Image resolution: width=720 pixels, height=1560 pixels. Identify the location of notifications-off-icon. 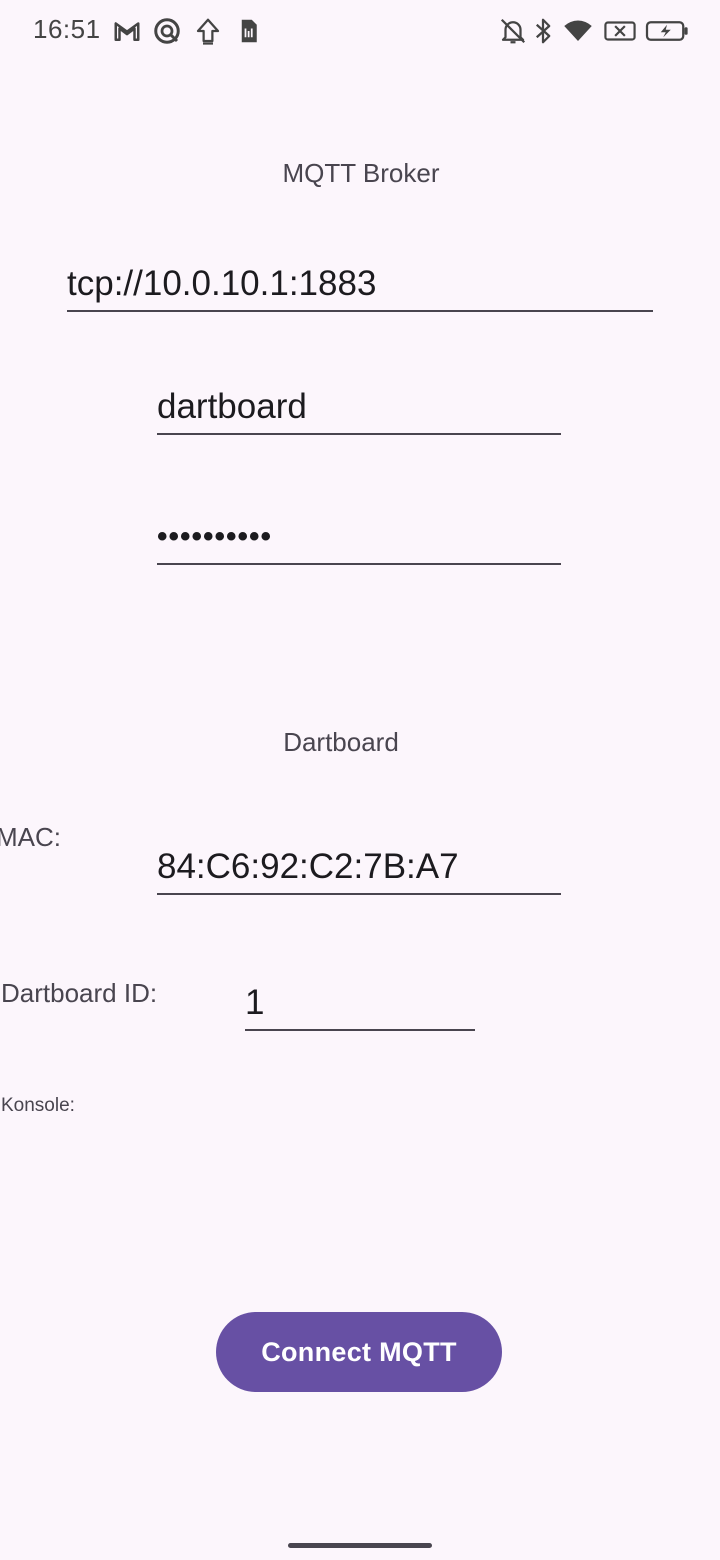
(513, 31).